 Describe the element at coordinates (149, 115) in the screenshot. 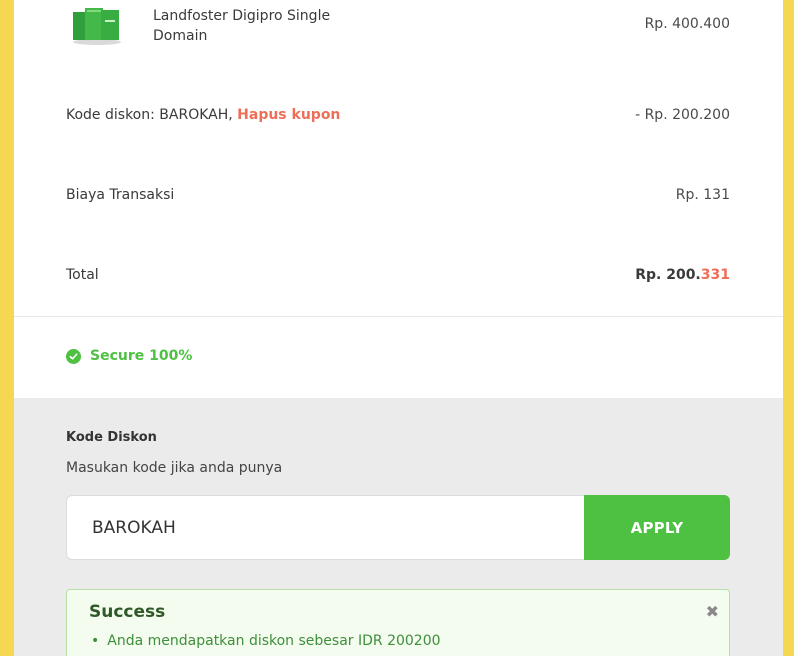

I see `discount-code-text: Kode diskon: BAROKAH,` at that location.